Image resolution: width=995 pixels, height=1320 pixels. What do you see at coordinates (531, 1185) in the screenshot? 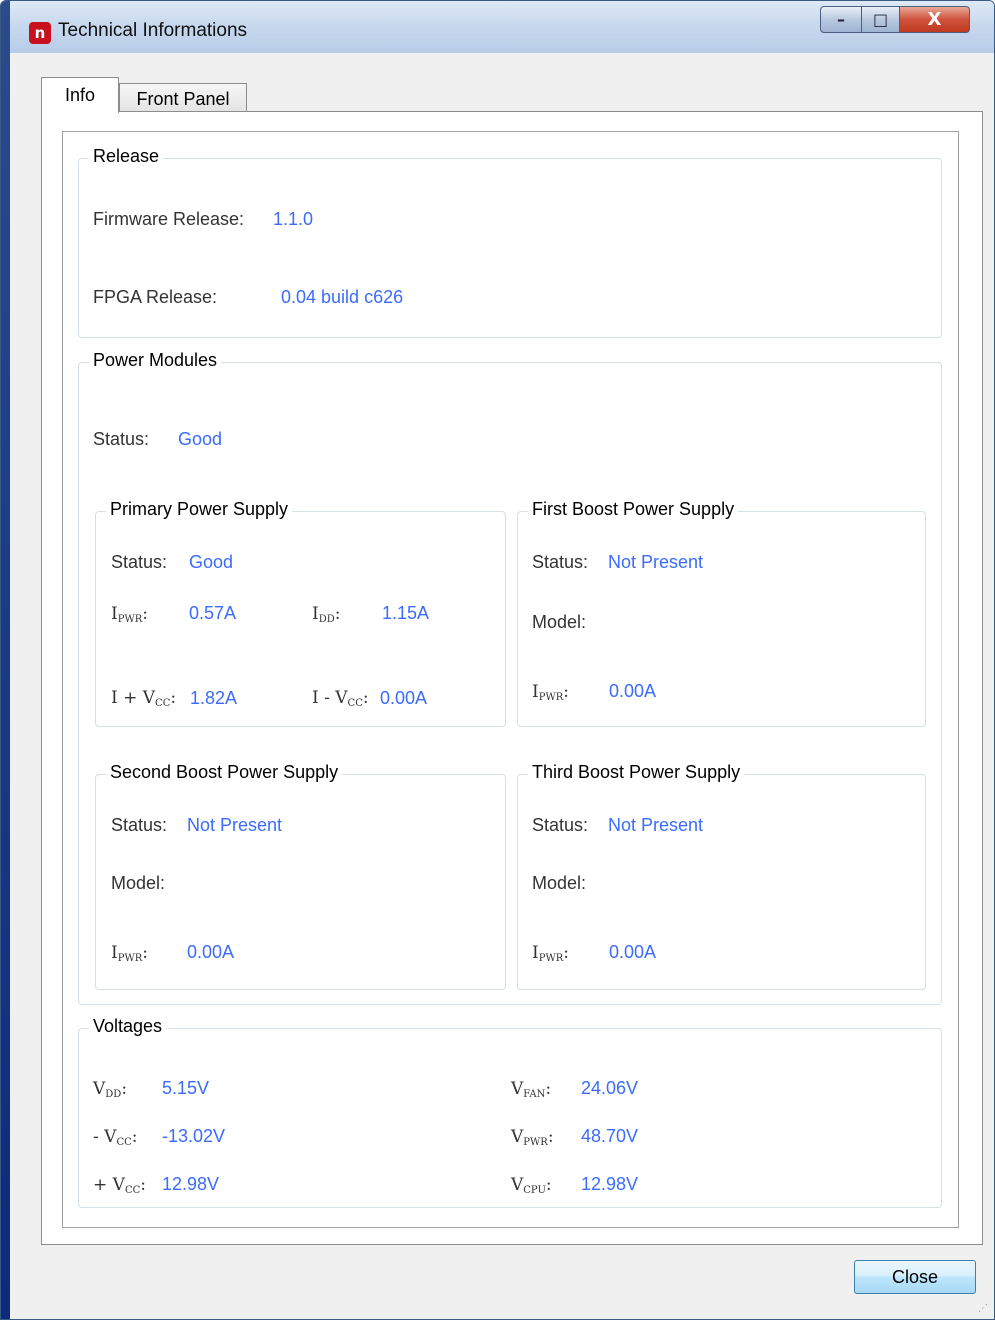
I see `vcpu-label: VCPU:` at bounding box center [531, 1185].